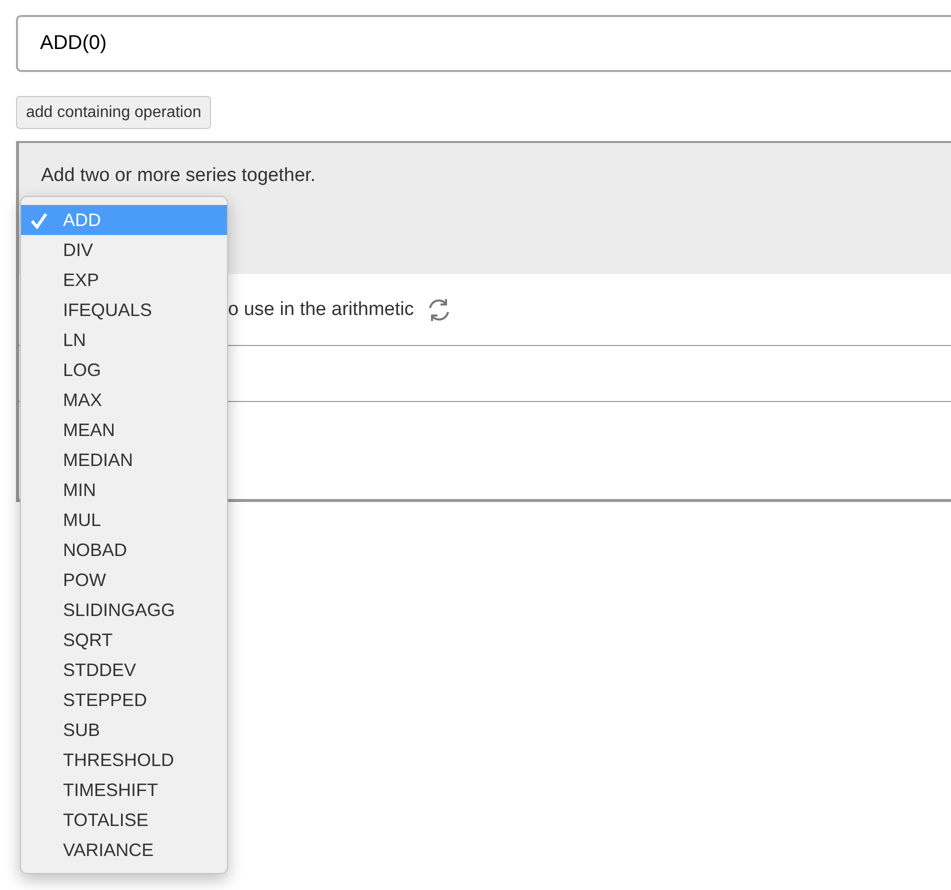 The image size is (951, 890). I want to click on menu-item: SQRT, so click(124, 640).